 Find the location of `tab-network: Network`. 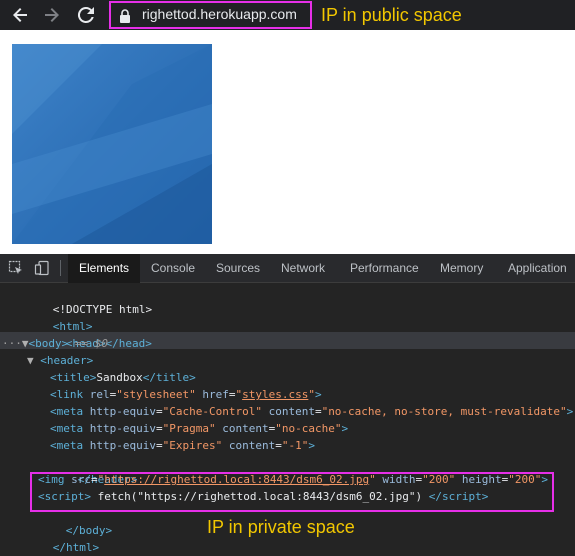

tab-network: Network is located at coordinates (303, 268).